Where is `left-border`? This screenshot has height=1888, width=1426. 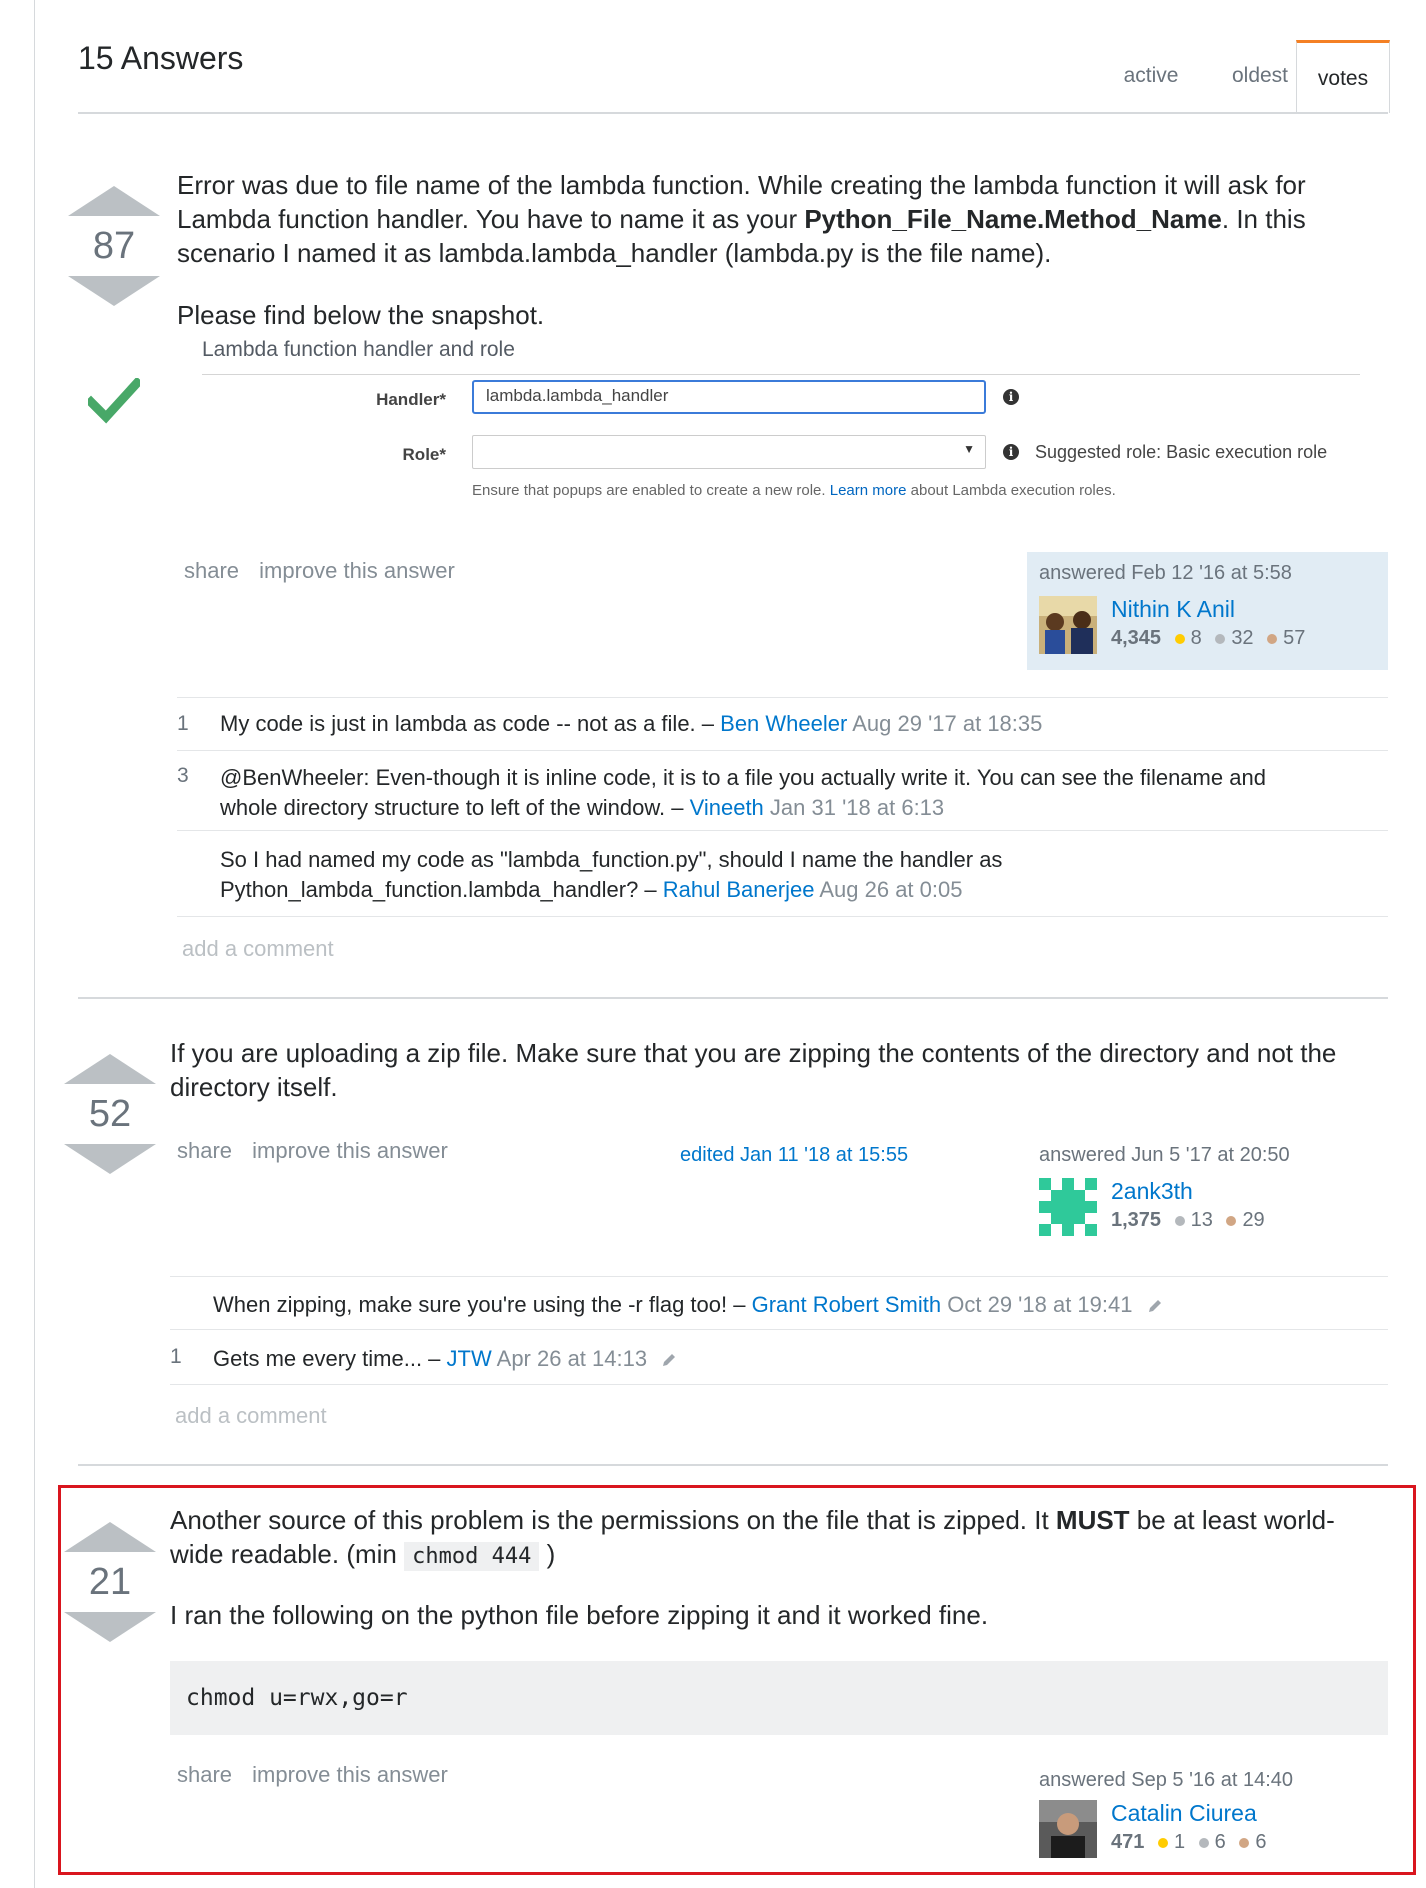
left-border is located at coordinates (34, 944).